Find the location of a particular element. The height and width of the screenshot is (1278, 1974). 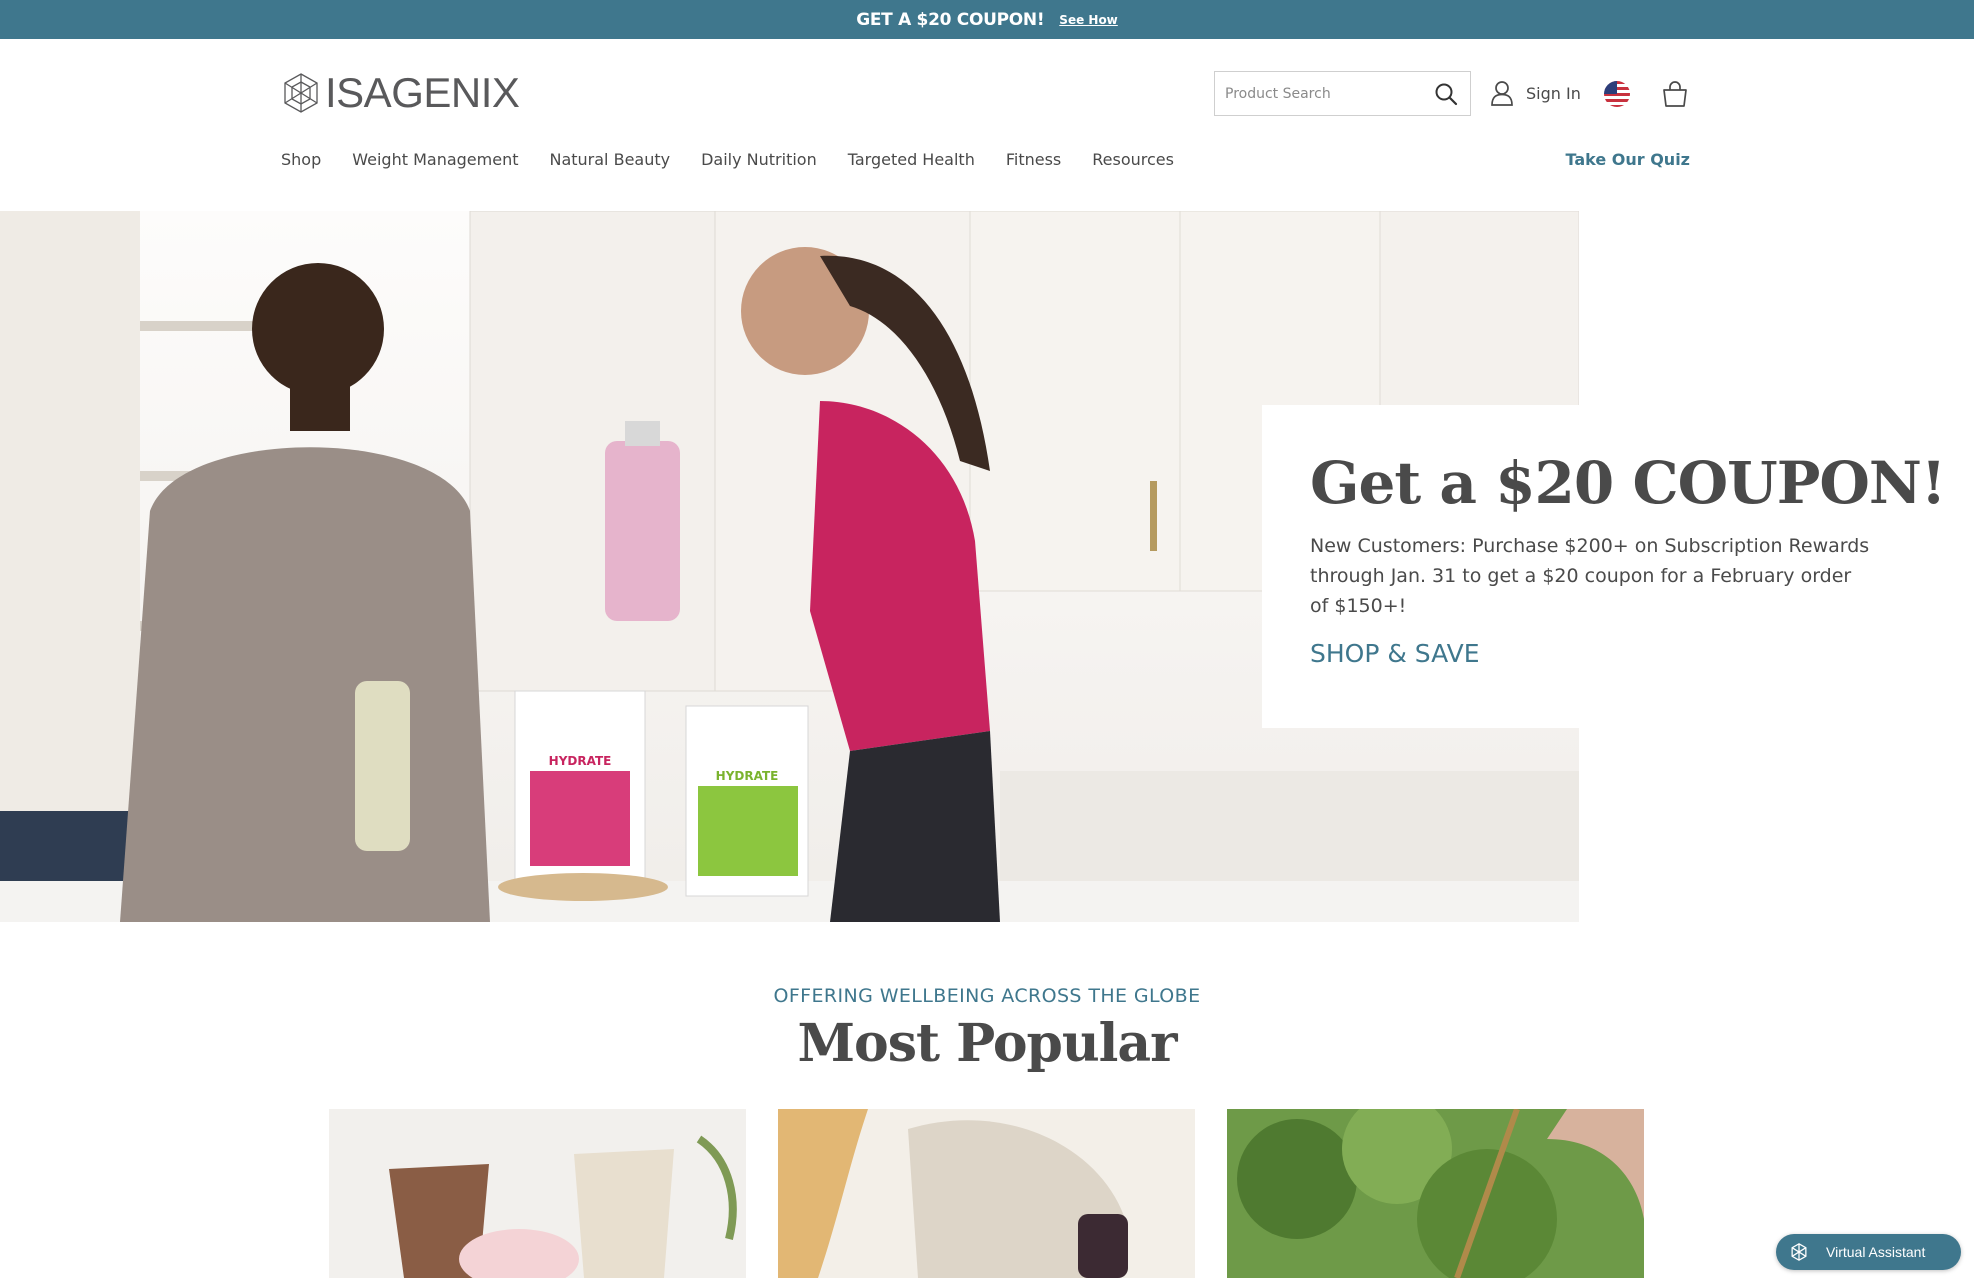

product-card-shakes is located at coordinates (537, 1193).